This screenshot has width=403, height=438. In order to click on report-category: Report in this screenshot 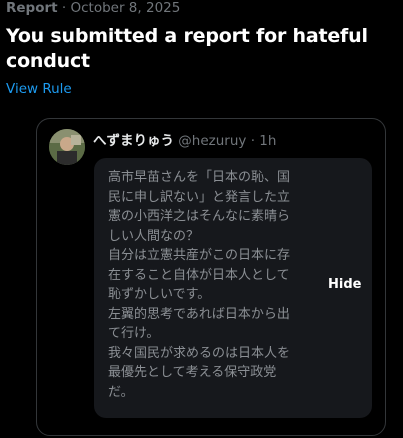, I will do `click(32, 8)`.